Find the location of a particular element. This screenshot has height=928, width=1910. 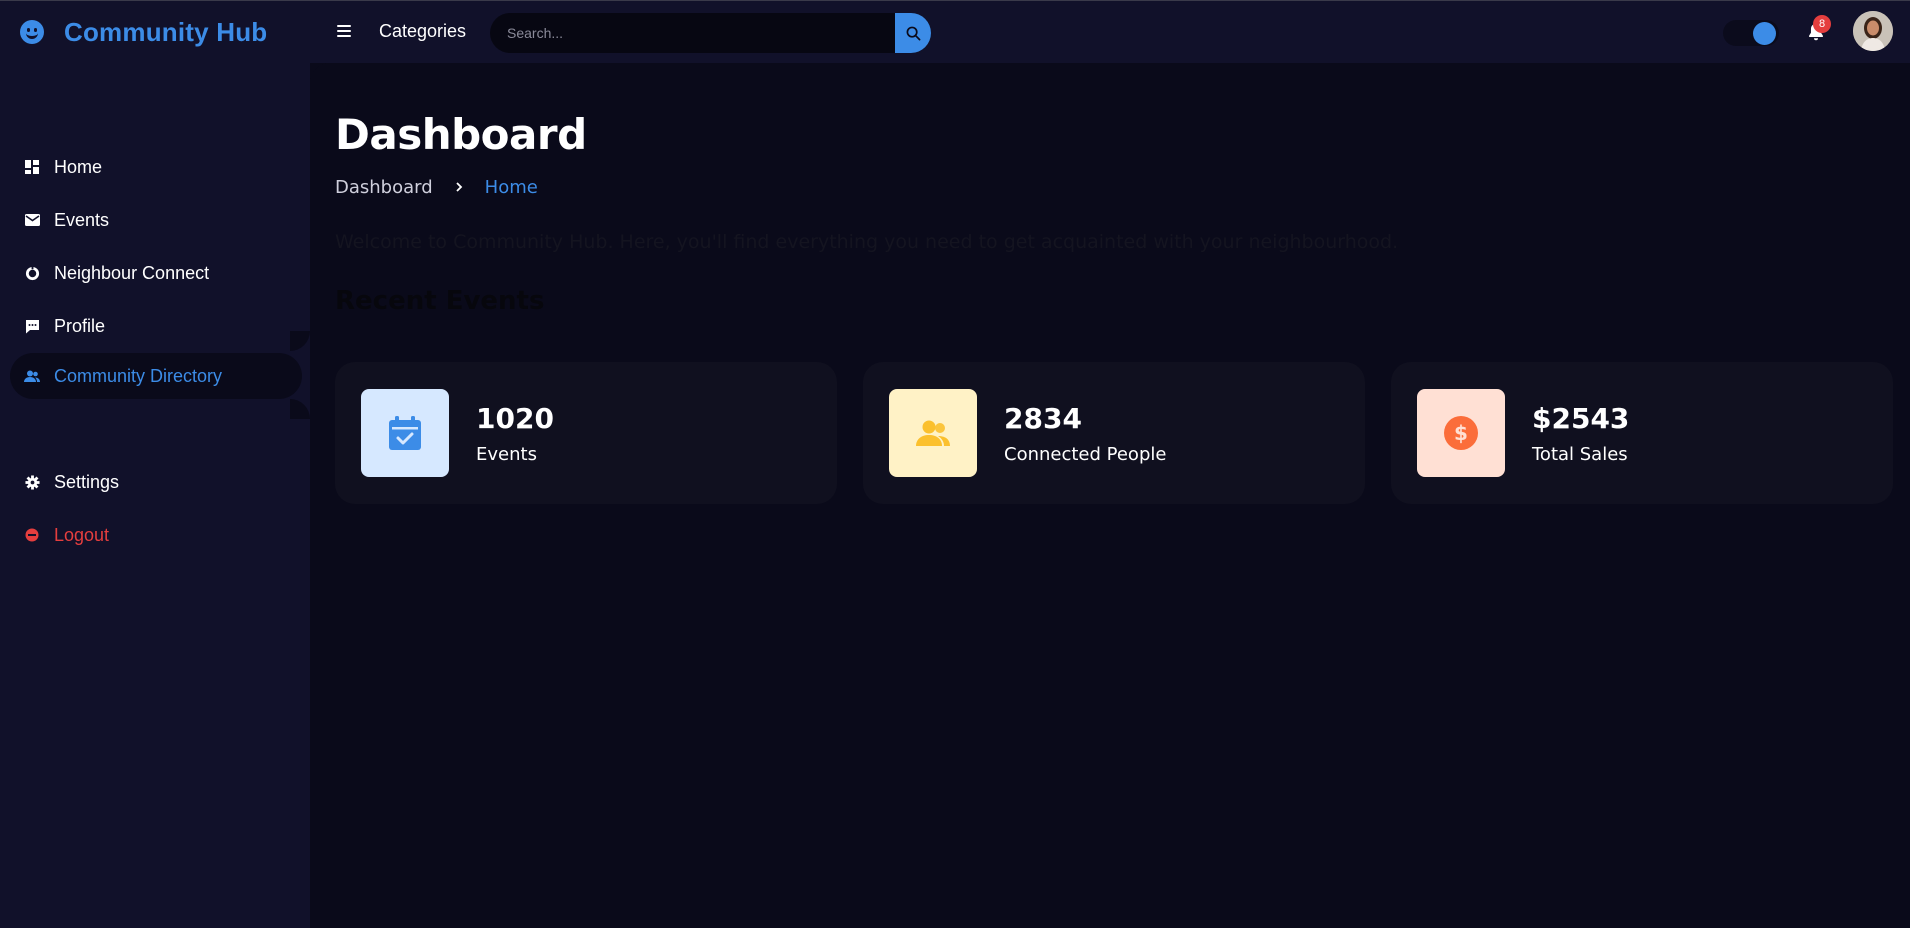

sidebar-item-label: Profile is located at coordinates (80, 325).